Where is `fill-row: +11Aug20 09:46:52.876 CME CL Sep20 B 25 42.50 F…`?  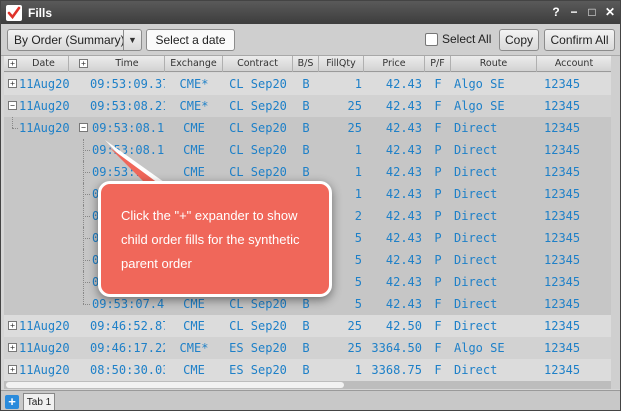
fill-row: +11Aug20 09:46:52.876 CME CL Sep20 B 25 42.50 F… is located at coordinates (307, 326).